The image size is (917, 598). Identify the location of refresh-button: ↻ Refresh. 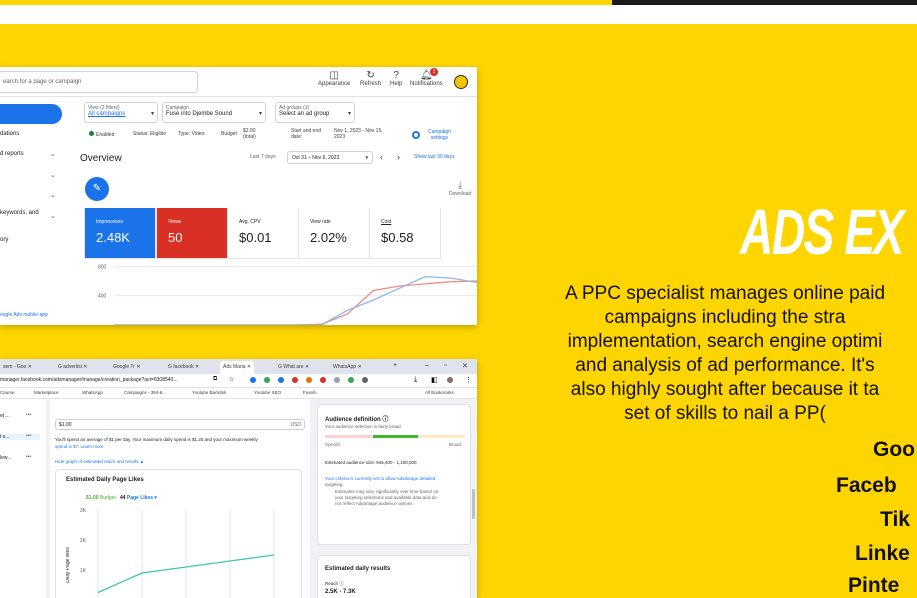
(370, 78).